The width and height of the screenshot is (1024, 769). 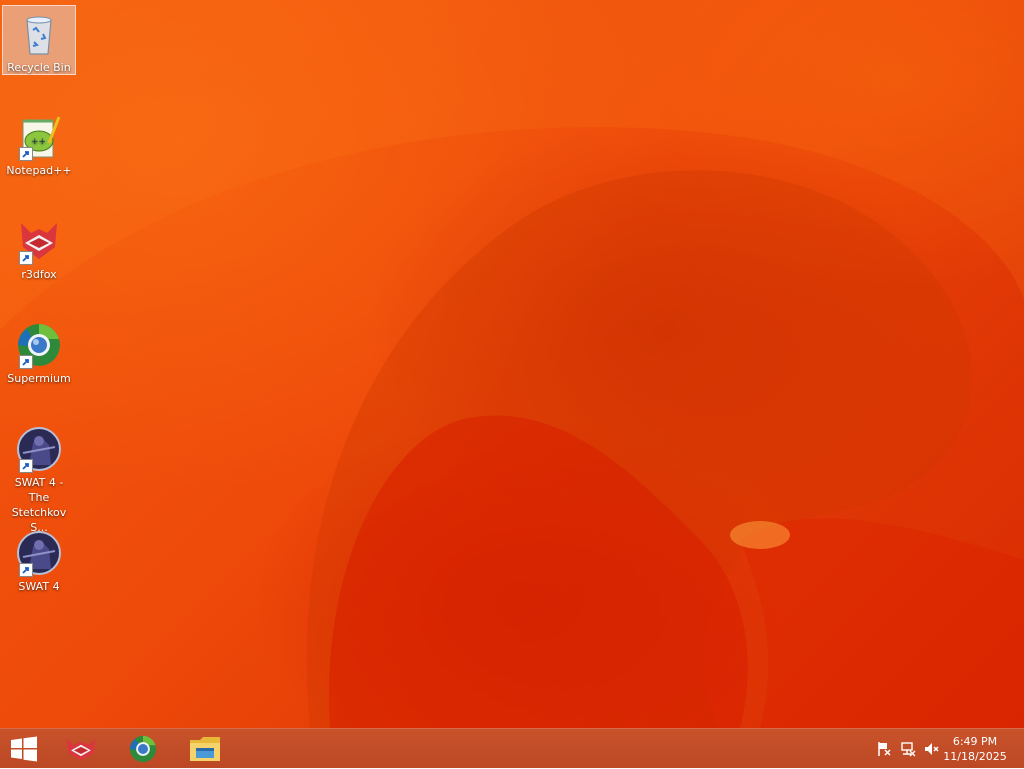 I want to click on taskbar-file-explorer-button, so click(x=205, y=749).